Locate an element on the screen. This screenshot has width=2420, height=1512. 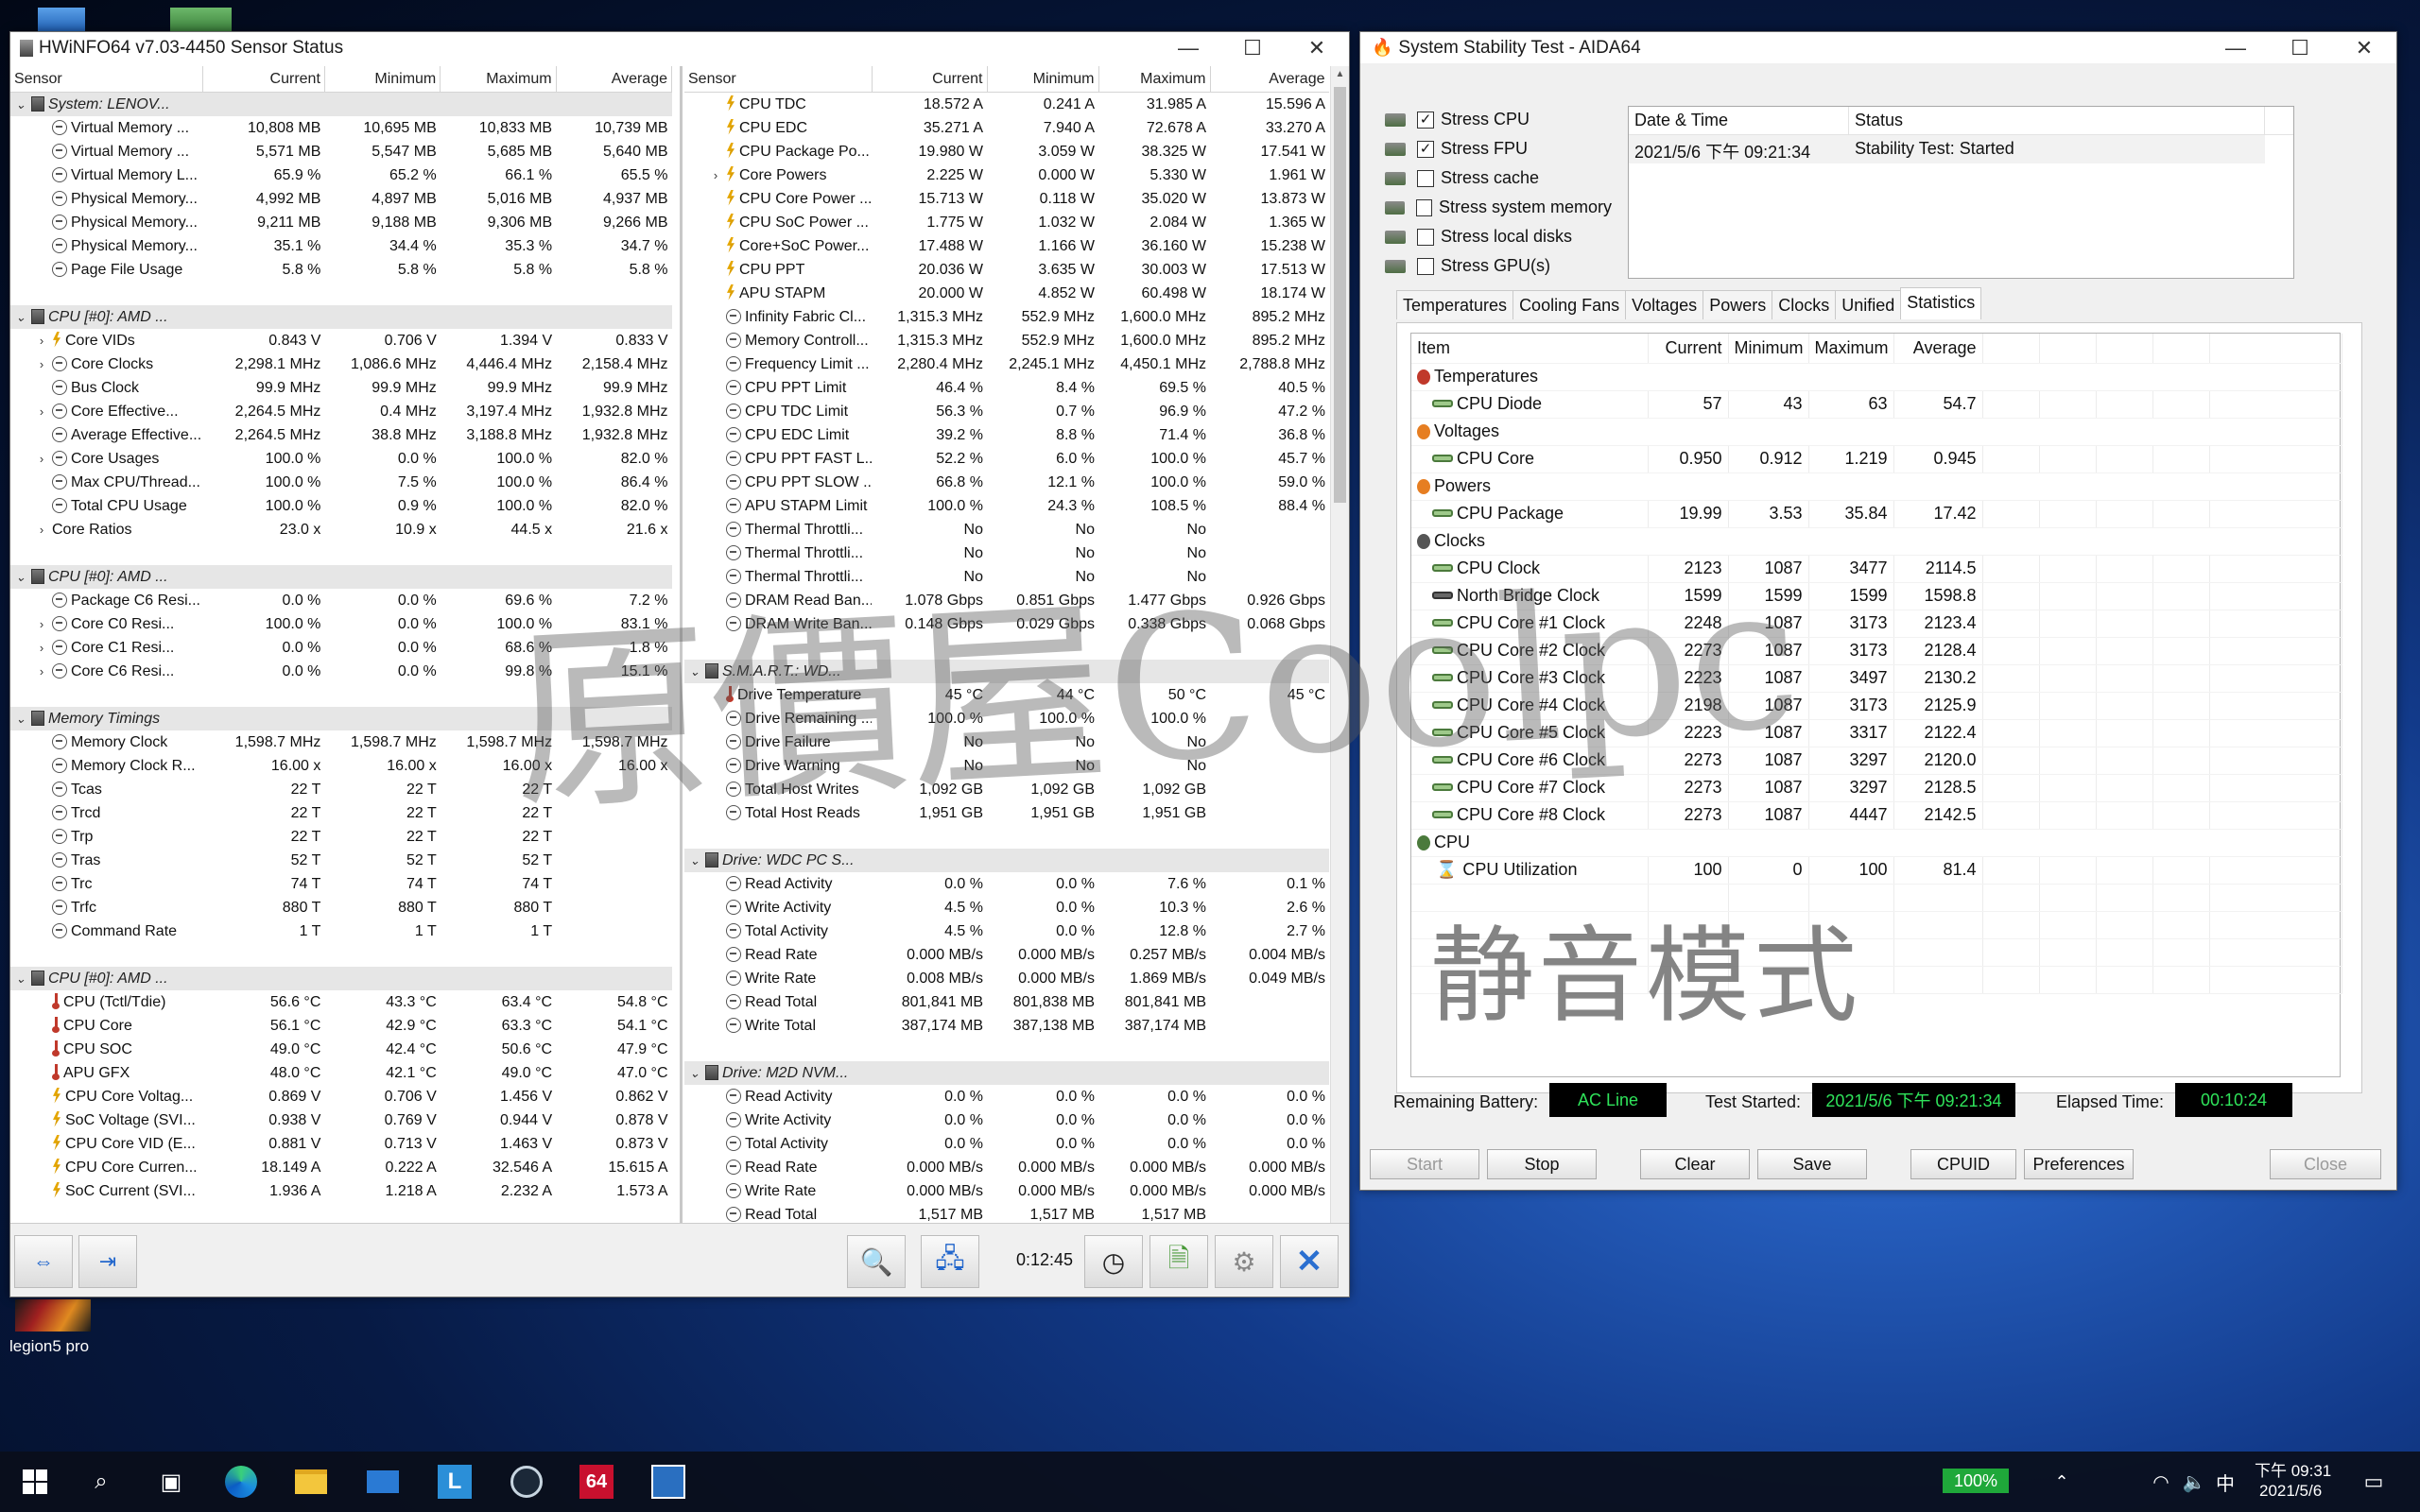
stat-row: CPU Core #4 Clock 2198 1087 3173 2125.9 is located at coordinates (1876, 706).